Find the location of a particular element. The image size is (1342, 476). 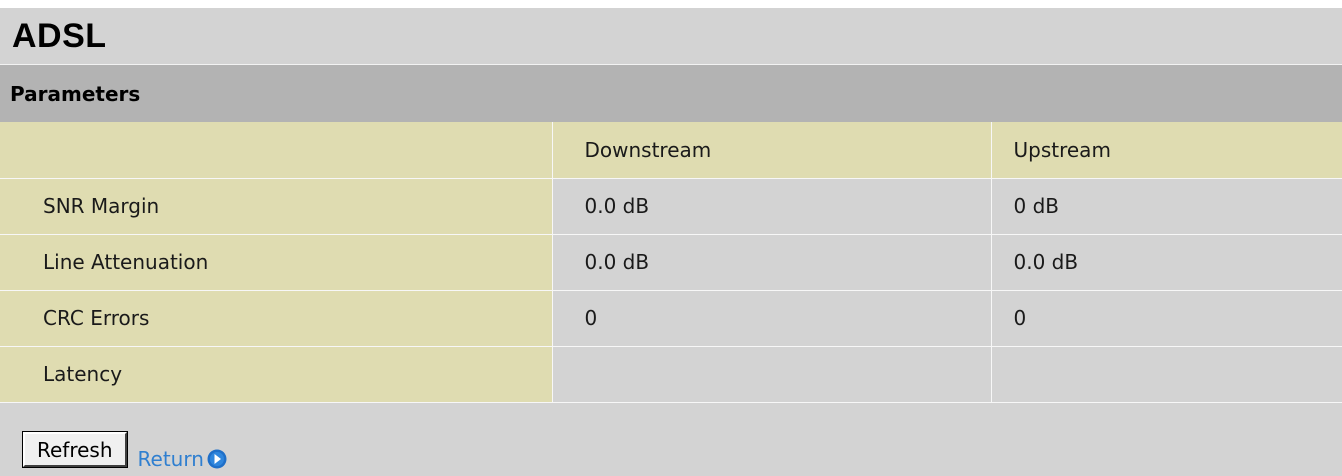

row-label-snr-margin: SNR Margin is located at coordinates (276, 206).